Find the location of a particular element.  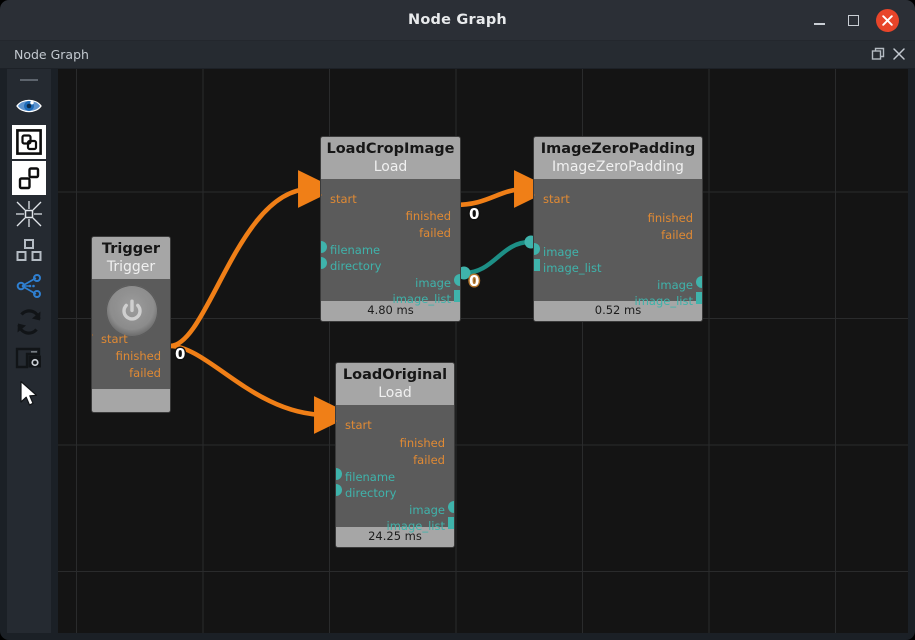

graph-connections-button is located at coordinates (29, 286).